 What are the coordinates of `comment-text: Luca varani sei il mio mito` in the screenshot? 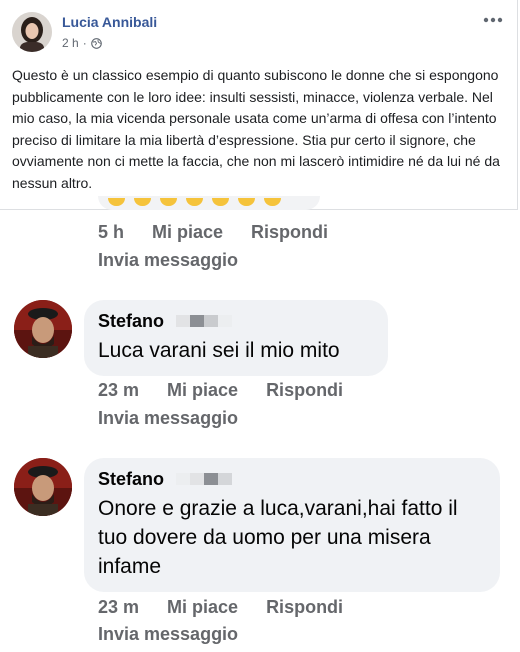 It's located at (219, 350).